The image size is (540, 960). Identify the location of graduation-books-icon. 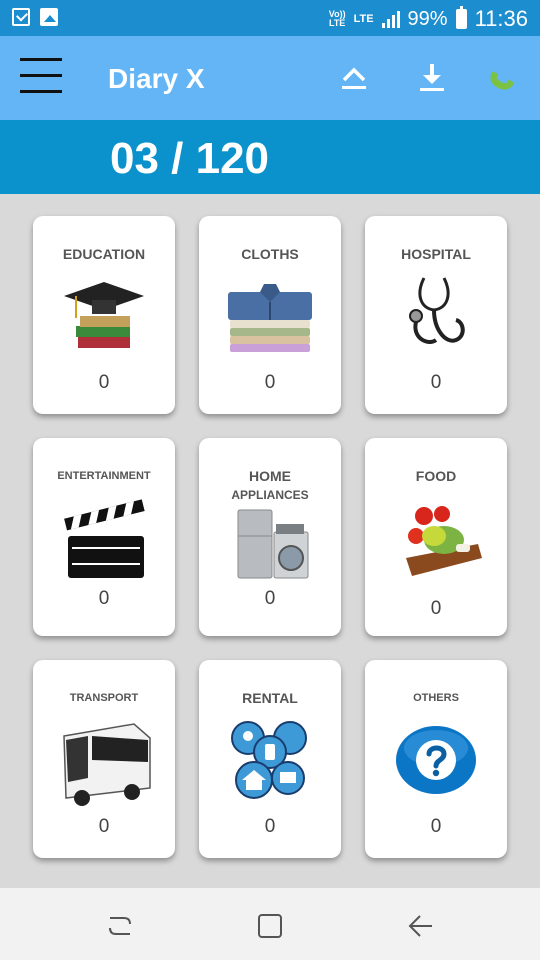
(104, 315).